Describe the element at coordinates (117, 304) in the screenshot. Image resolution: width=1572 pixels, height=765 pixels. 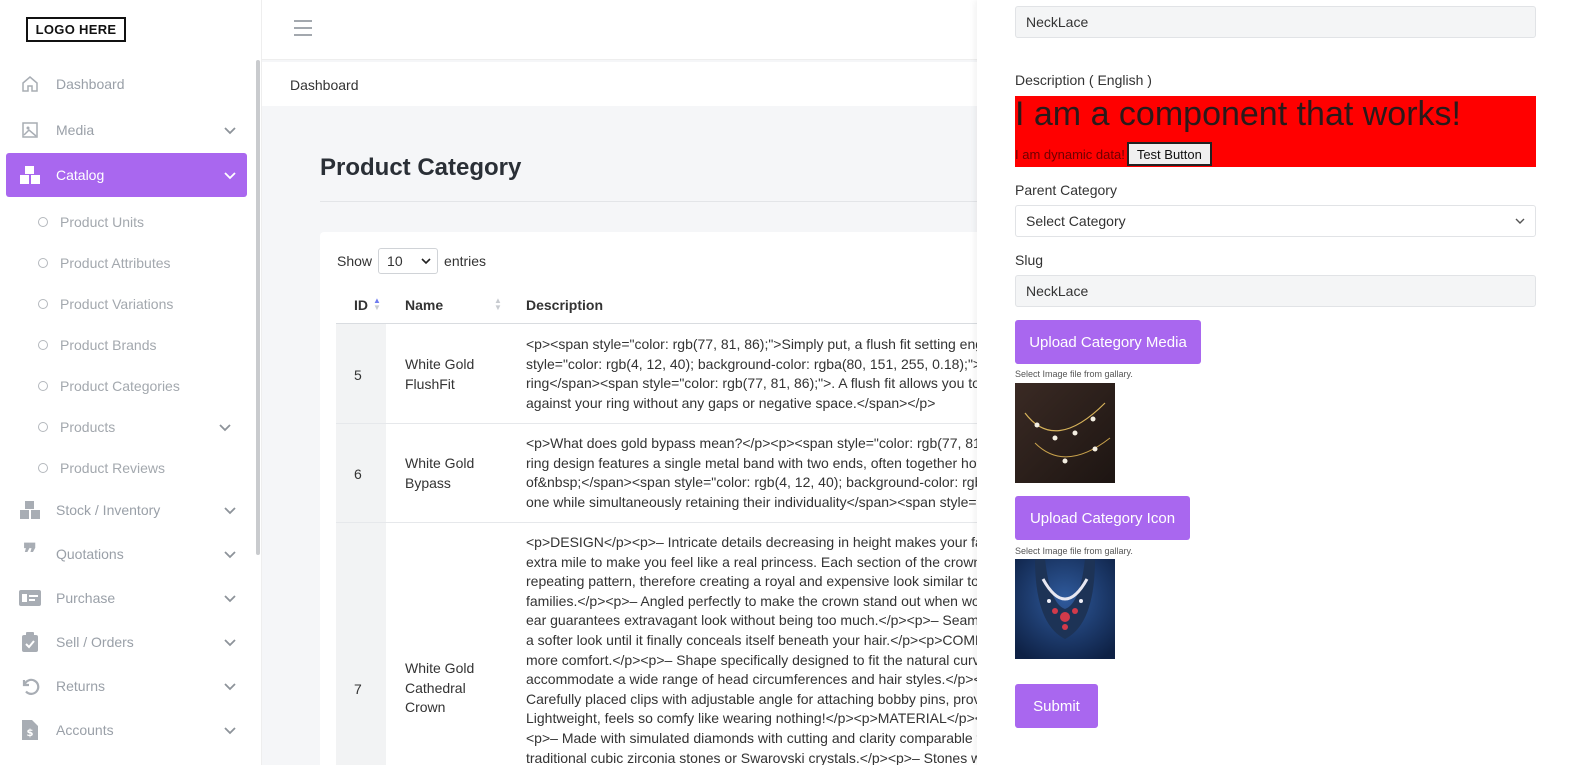
I see `sidebar-subitem-label: Product Variations` at that location.